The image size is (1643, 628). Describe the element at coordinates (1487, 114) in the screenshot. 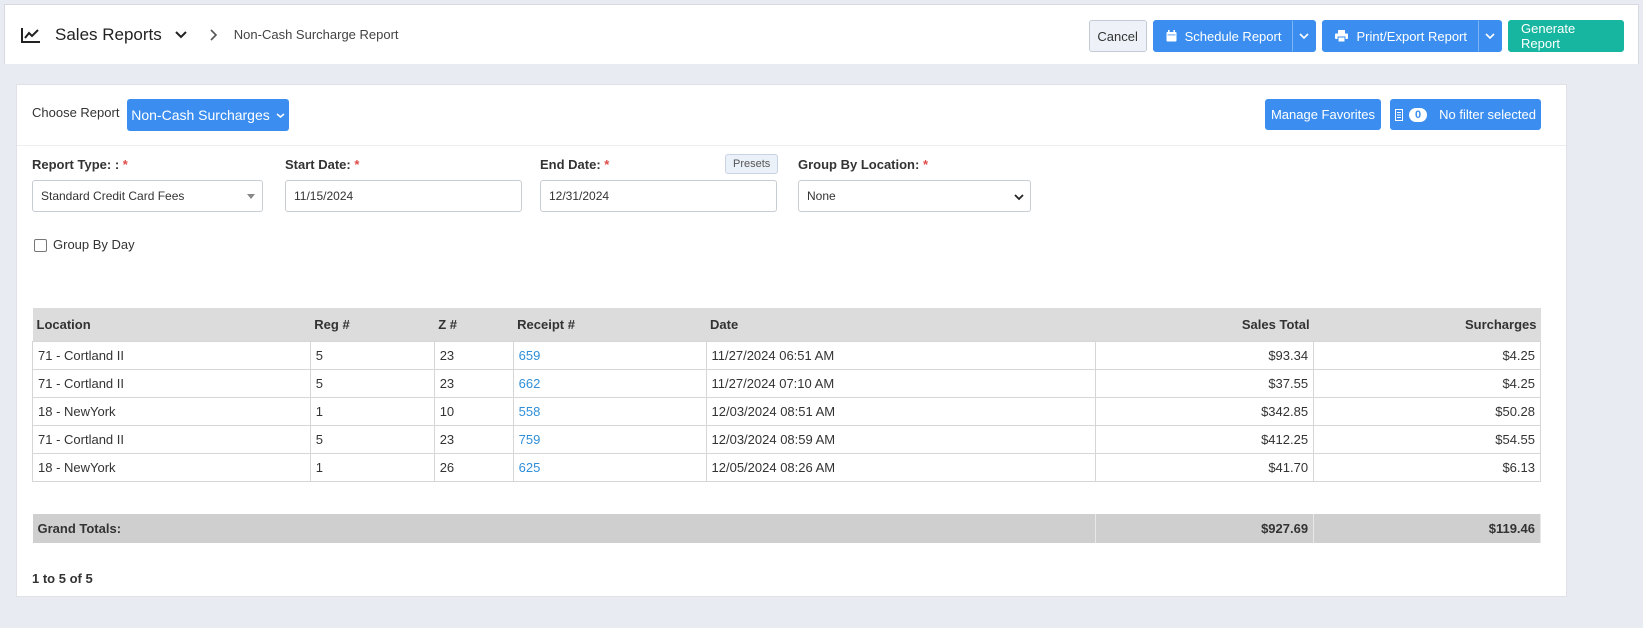

I see `filter-label: No filter selected` at that location.